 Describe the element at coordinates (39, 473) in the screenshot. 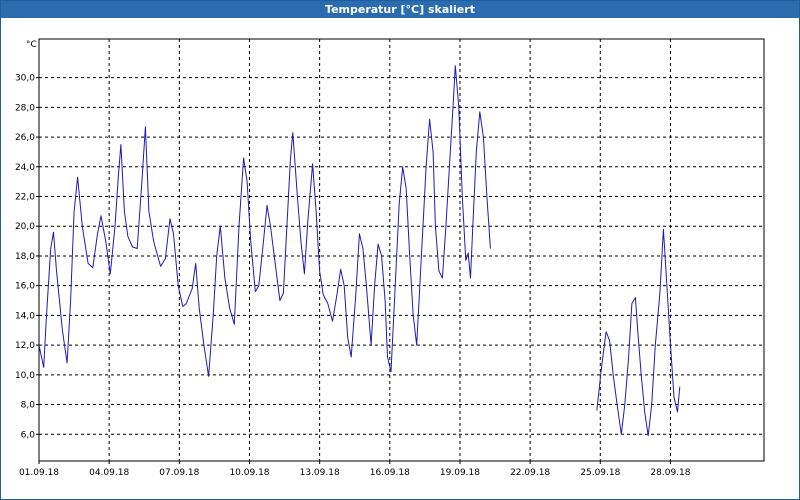

I see `x-tick-label: 01.09.18` at that location.